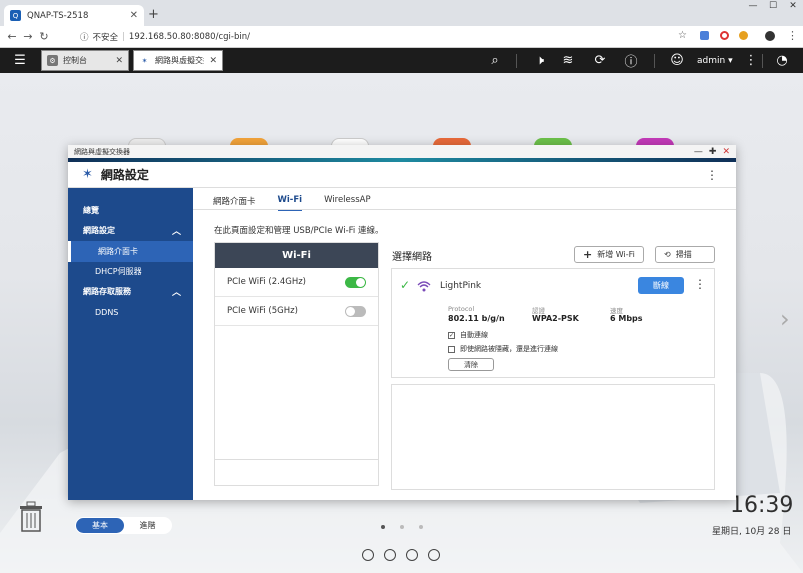 This screenshot has width=803, height=573. What do you see at coordinates (555, 318) in the screenshot?
I see `auth-value: WPA2-PSK` at bounding box center [555, 318].